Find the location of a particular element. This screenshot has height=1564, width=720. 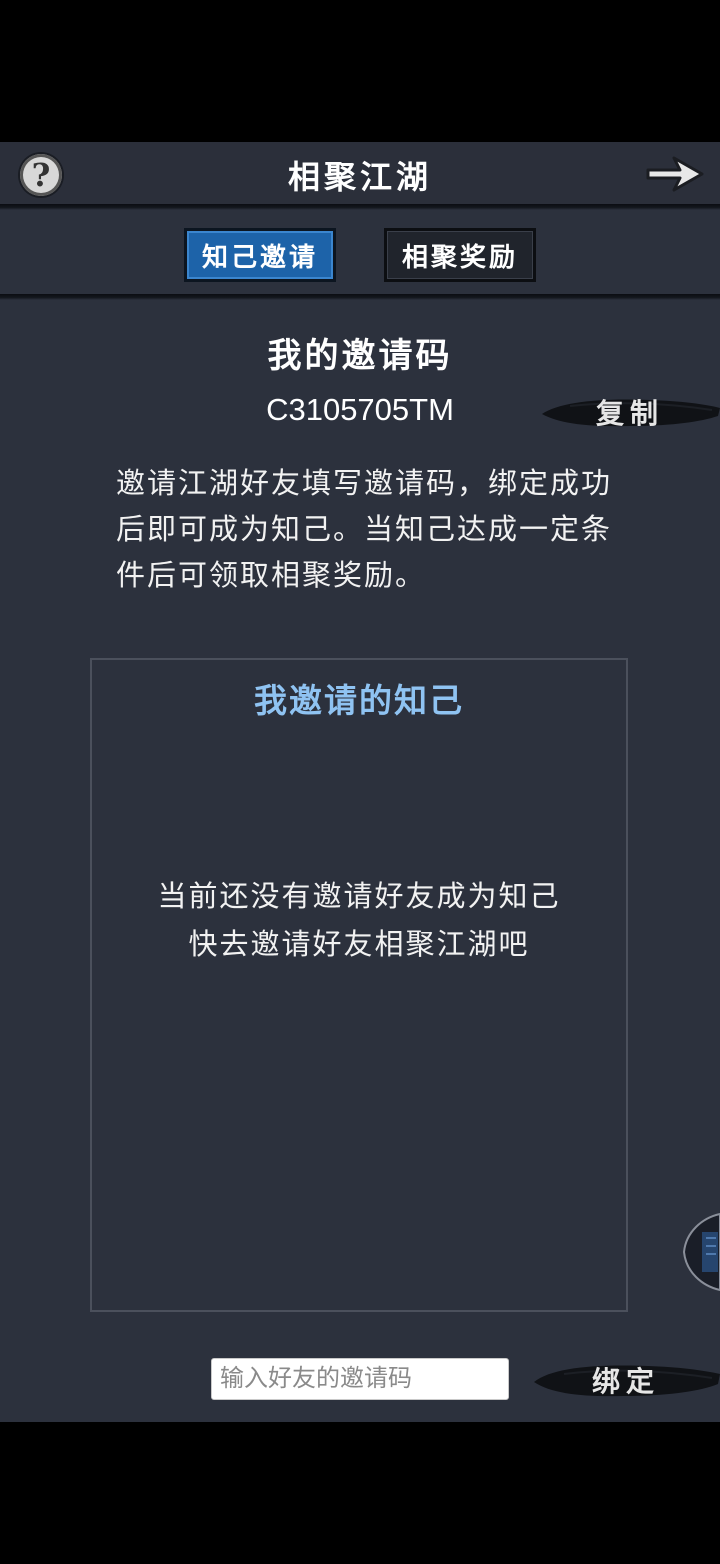

header-bar: ? 相聚江湖 is located at coordinates (360, 175).